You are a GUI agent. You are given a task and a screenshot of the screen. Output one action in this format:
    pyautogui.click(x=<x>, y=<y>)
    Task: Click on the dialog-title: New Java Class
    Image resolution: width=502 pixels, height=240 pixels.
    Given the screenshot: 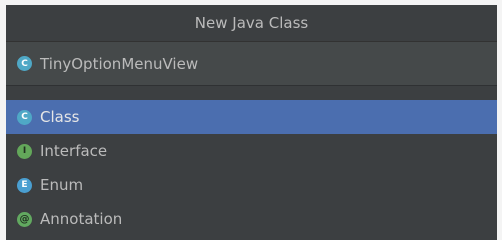 What is the action you would take?
    pyautogui.click(x=251, y=23)
    